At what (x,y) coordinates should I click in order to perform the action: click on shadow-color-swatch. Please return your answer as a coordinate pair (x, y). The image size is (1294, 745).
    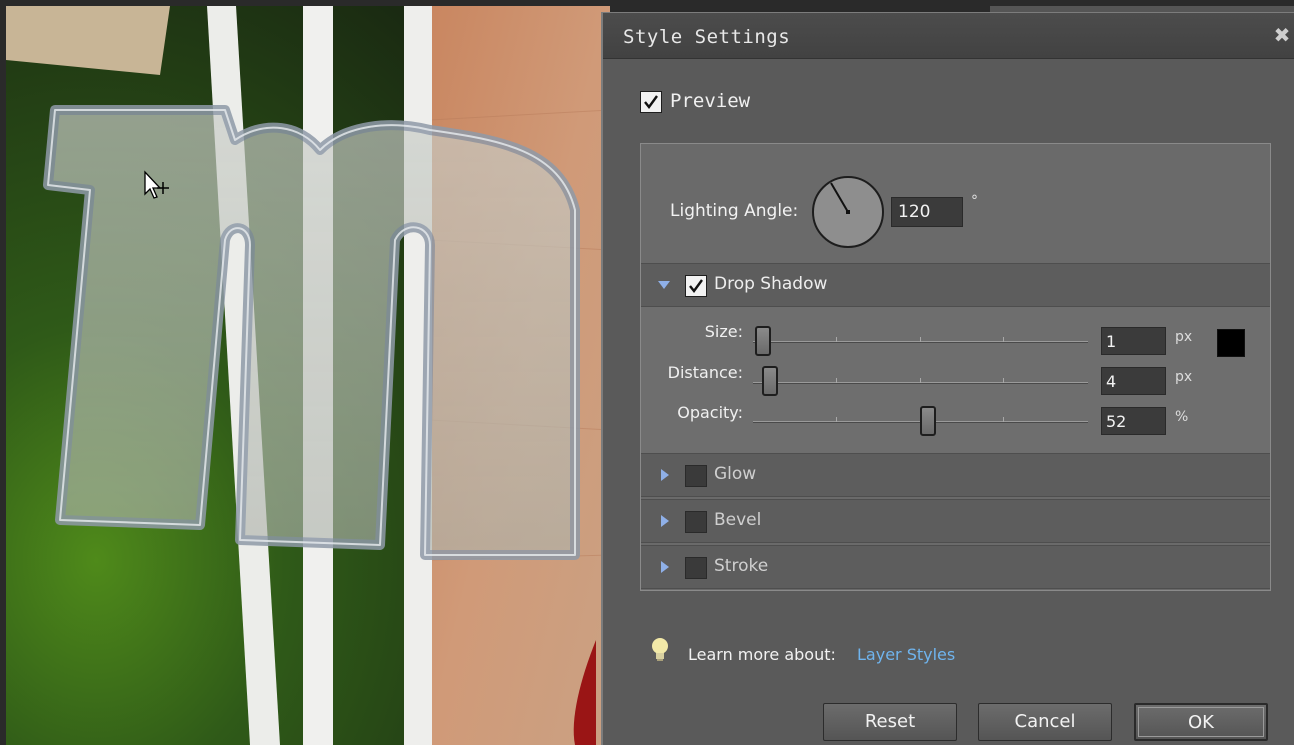
    Looking at the image, I should click on (1231, 343).